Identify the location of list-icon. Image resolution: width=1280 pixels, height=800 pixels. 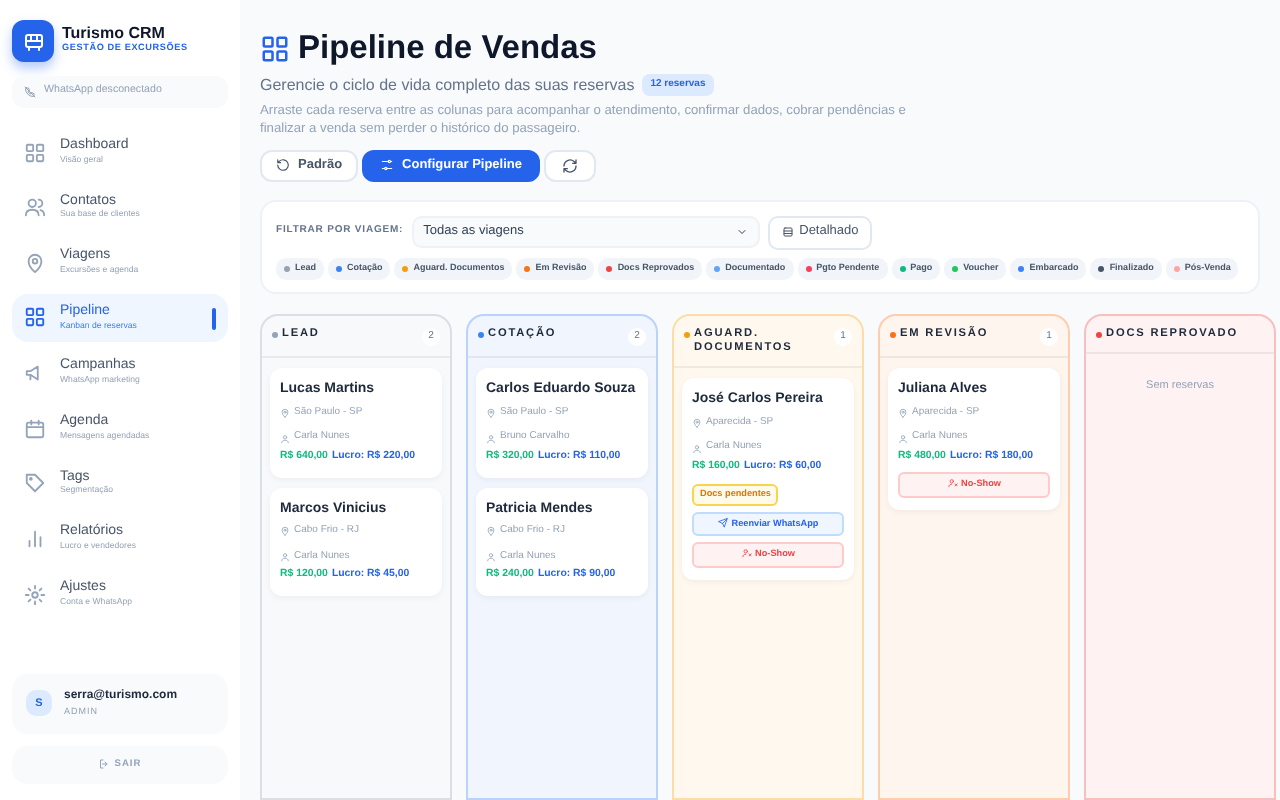
(787, 232).